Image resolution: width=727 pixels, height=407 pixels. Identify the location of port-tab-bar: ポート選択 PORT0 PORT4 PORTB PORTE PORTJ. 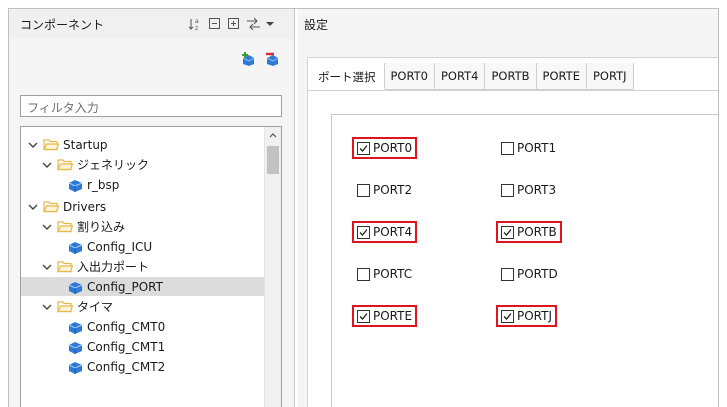
(471, 77).